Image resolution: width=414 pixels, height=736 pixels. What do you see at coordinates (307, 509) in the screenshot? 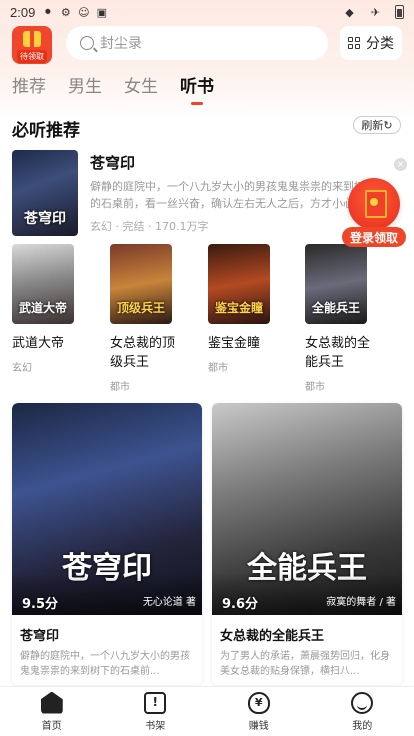
I see `big-book-cover: 全能兵王` at bounding box center [307, 509].